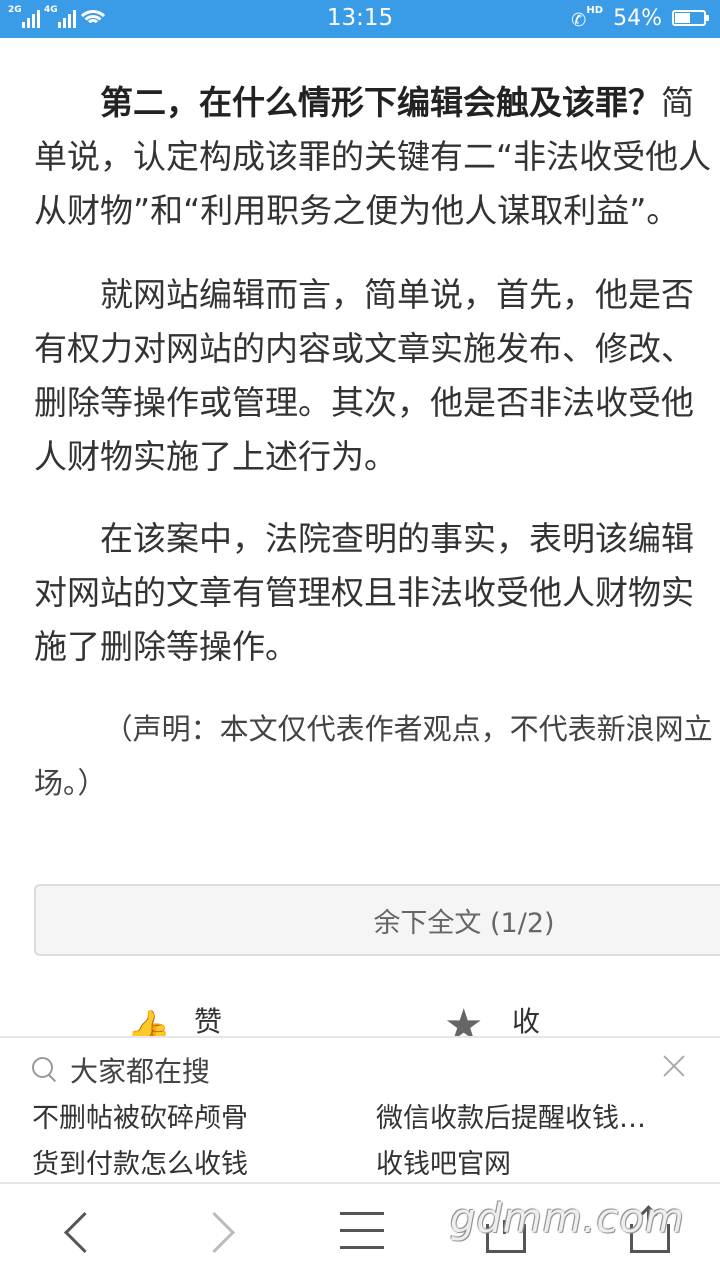  I want to click on trending-search-item: 不删帖被砍碎颅骨, so click(140, 1115).